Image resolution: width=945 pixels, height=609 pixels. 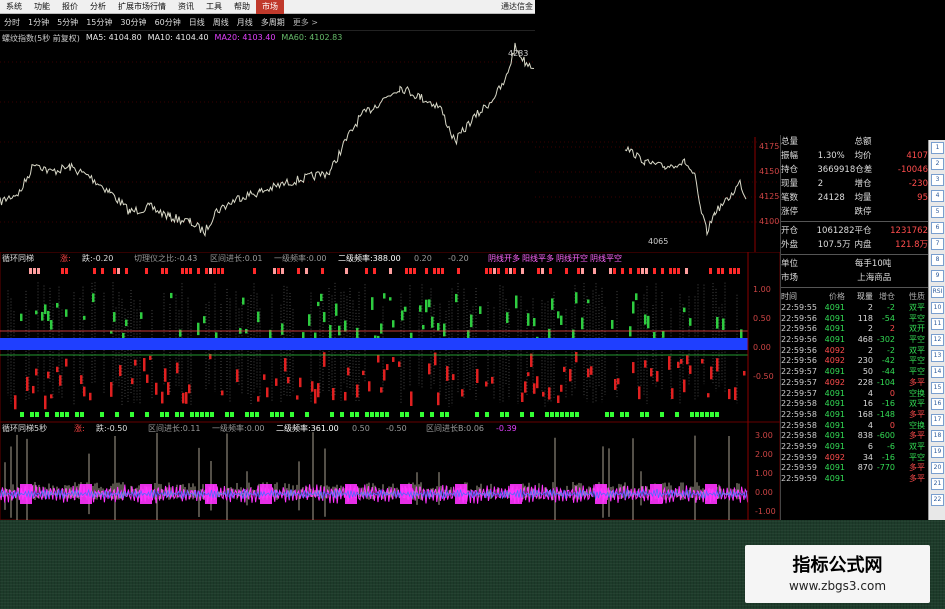 What do you see at coordinates (242, 7) in the screenshot?
I see `menu-item-7: 帮助` at bounding box center [242, 7].